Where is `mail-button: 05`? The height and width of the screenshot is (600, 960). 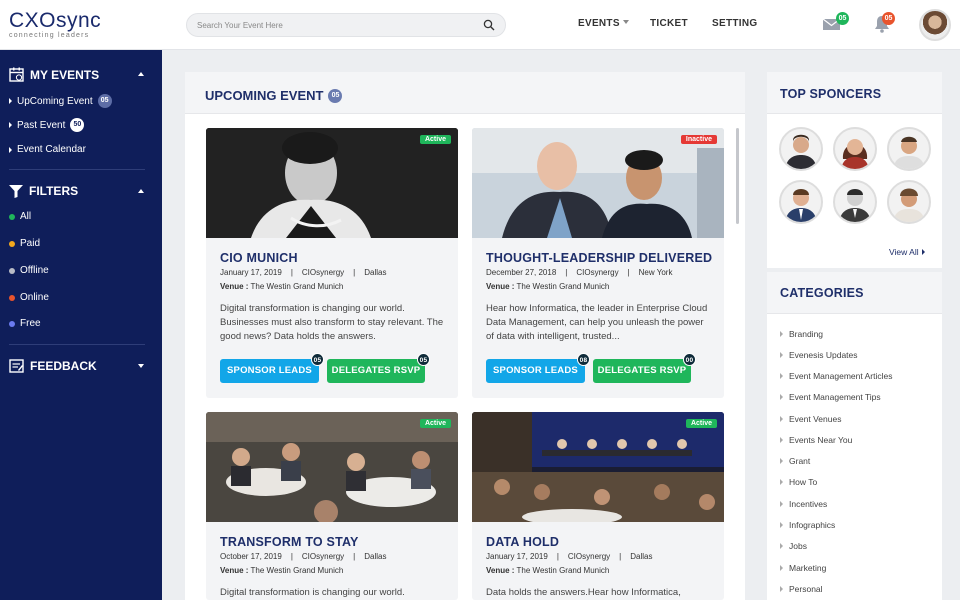 mail-button: 05 is located at coordinates (835, 25).